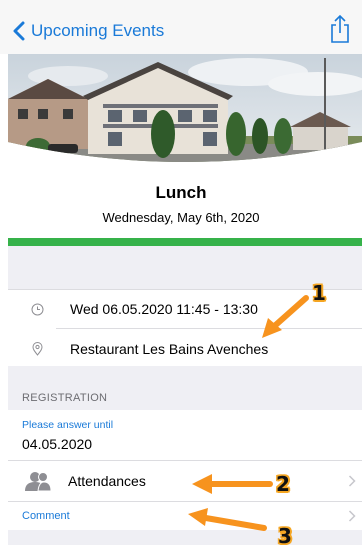 This screenshot has width=362, height=545. What do you see at coordinates (185, 481) in the screenshot?
I see `attendances-row: Attendances` at bounding box center [185, 481].